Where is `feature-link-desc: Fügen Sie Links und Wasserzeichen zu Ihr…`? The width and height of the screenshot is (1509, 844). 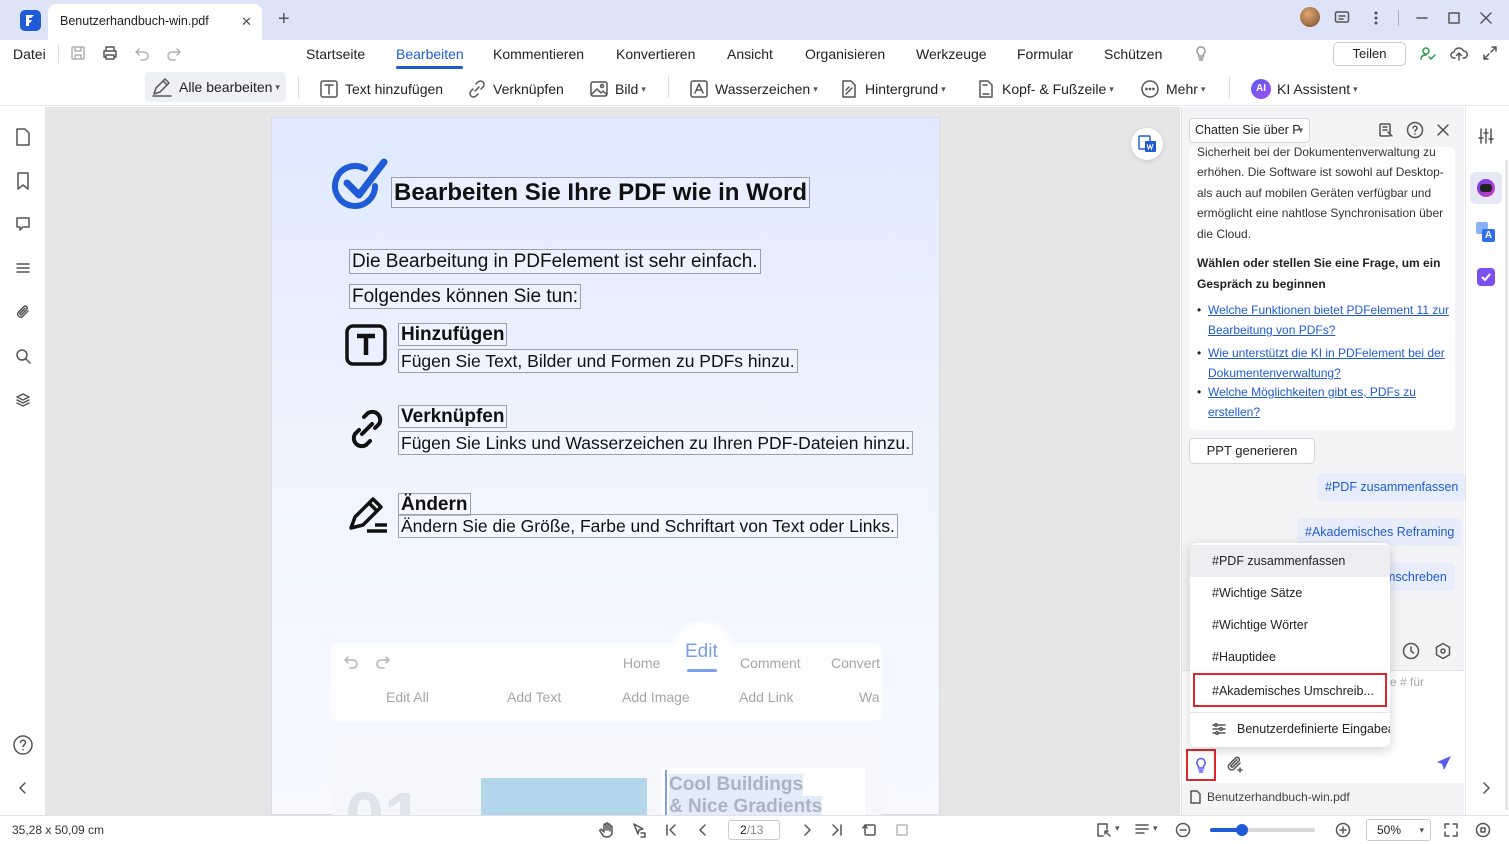 feature-link-desc: Fügen Sie Links und Wasserzeichen zu Ihr… is located at coordinates (656, 443).